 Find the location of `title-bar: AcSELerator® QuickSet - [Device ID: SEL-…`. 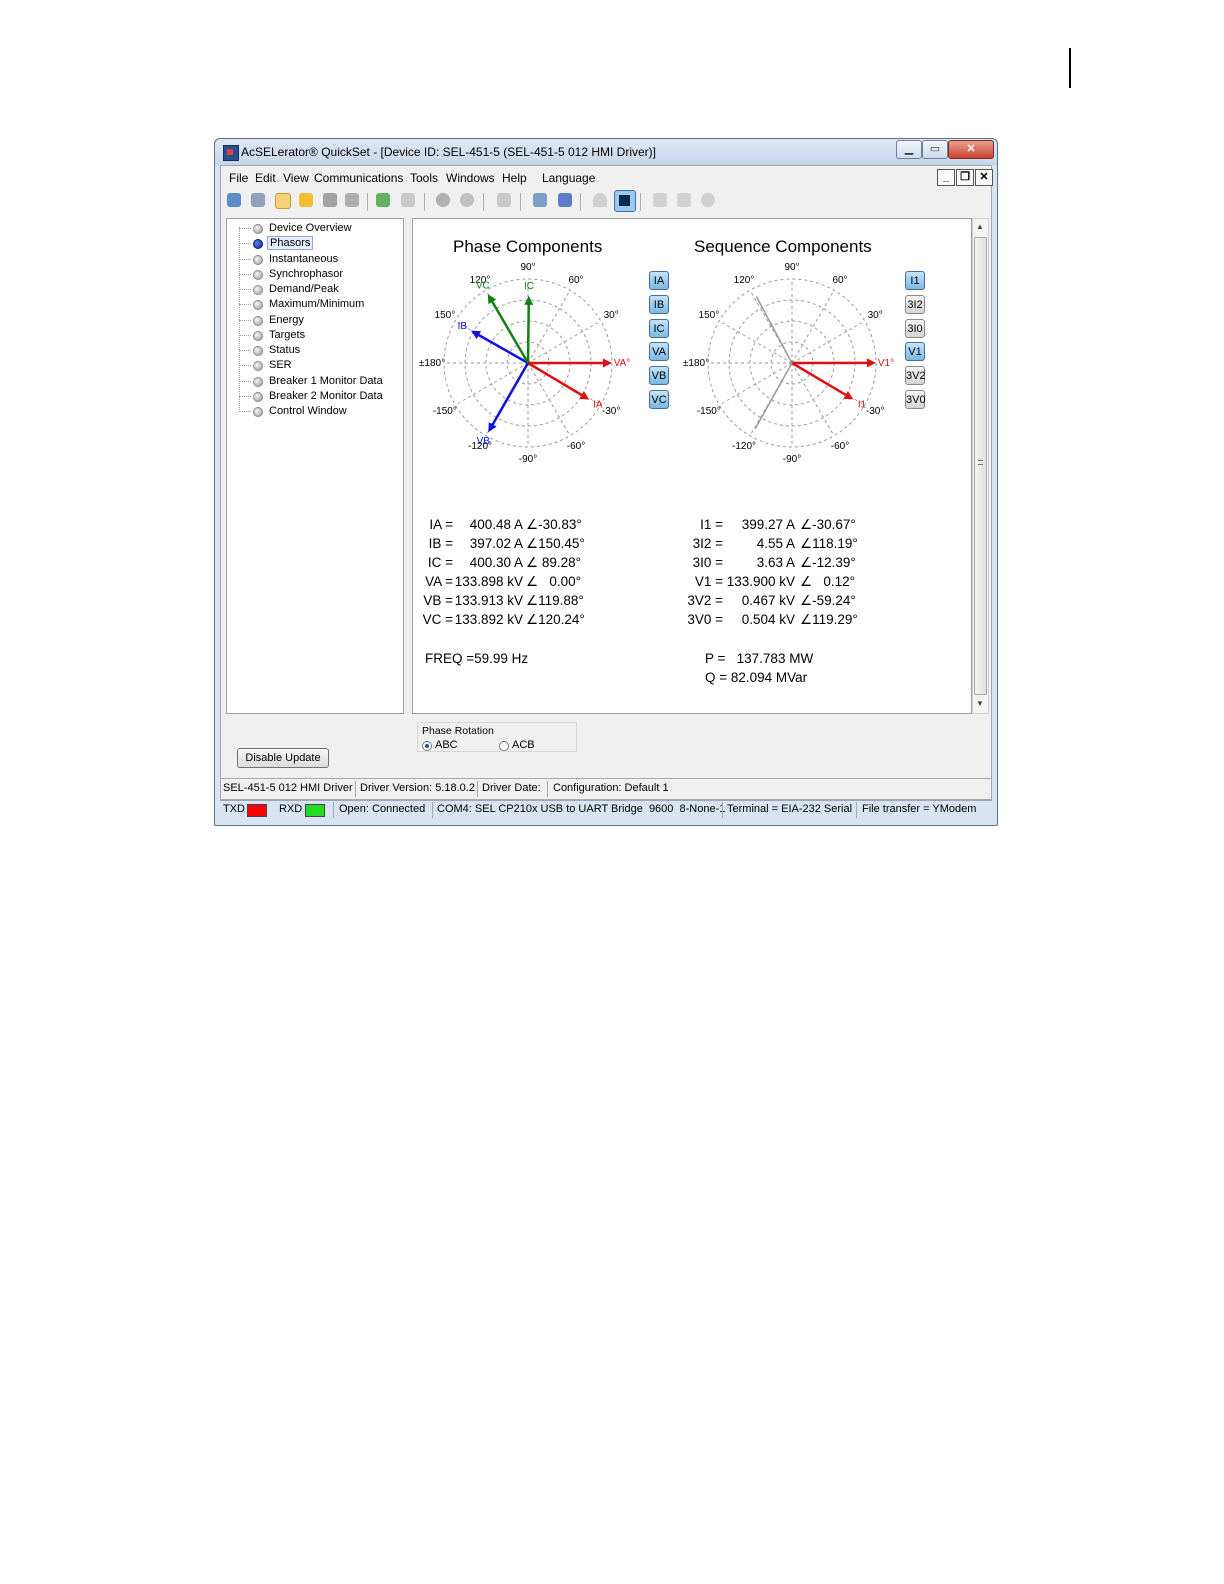

title-bar: AcSELerator® QuickSet - [Device ID: SEL-… is located at coordinates (606, 152).